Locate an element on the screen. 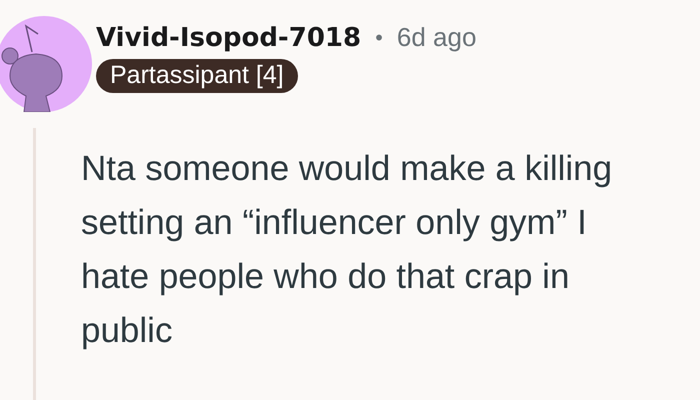  user-flair: Partassipant [4] is located at coordinates (197, 76).